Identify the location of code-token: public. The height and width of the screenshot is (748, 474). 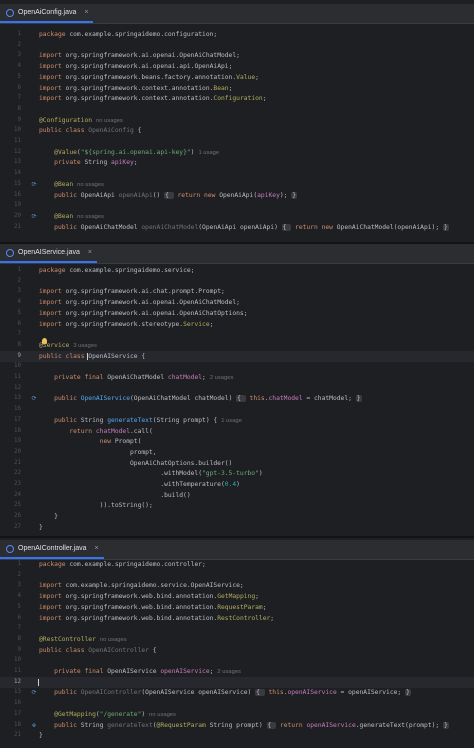
(60, 399).